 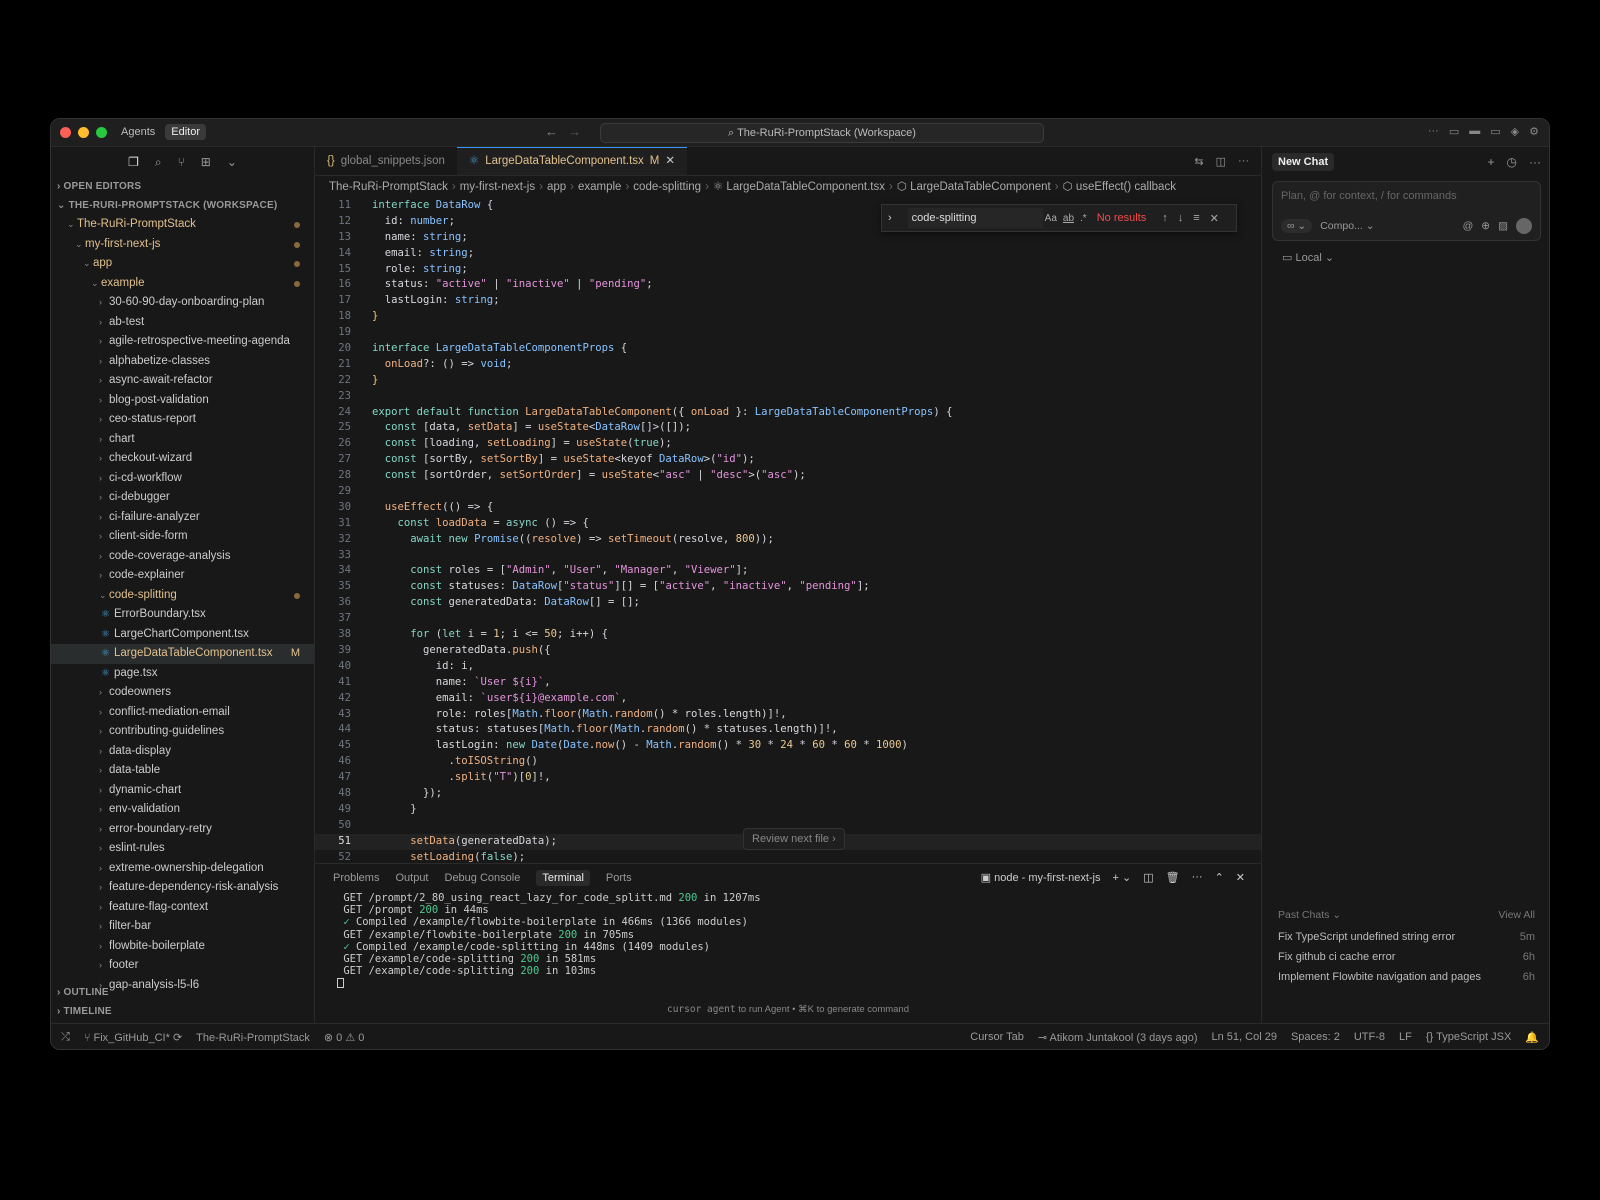 What do you see at coordinates (1219, 877) in the screenshot?
I see `maximize-panel-icon: ⌃` at bounding box center [1219, 877].